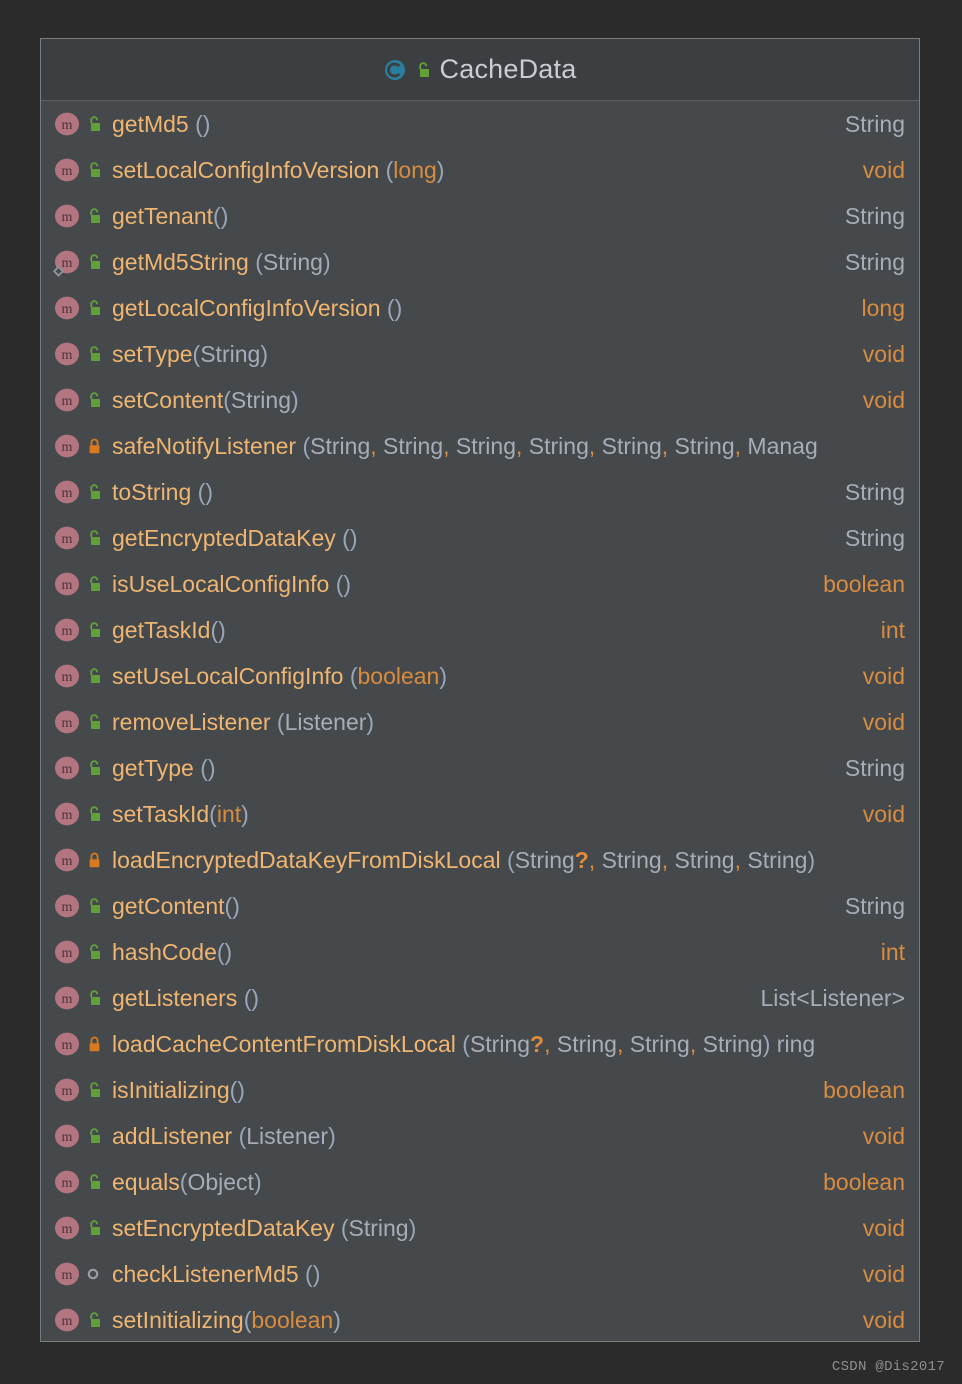  What do you see at coordinates (480, 1136) in the screenshot?
I see `member-row: m addListener (Listener) void` at bounding box center [480, 1136].